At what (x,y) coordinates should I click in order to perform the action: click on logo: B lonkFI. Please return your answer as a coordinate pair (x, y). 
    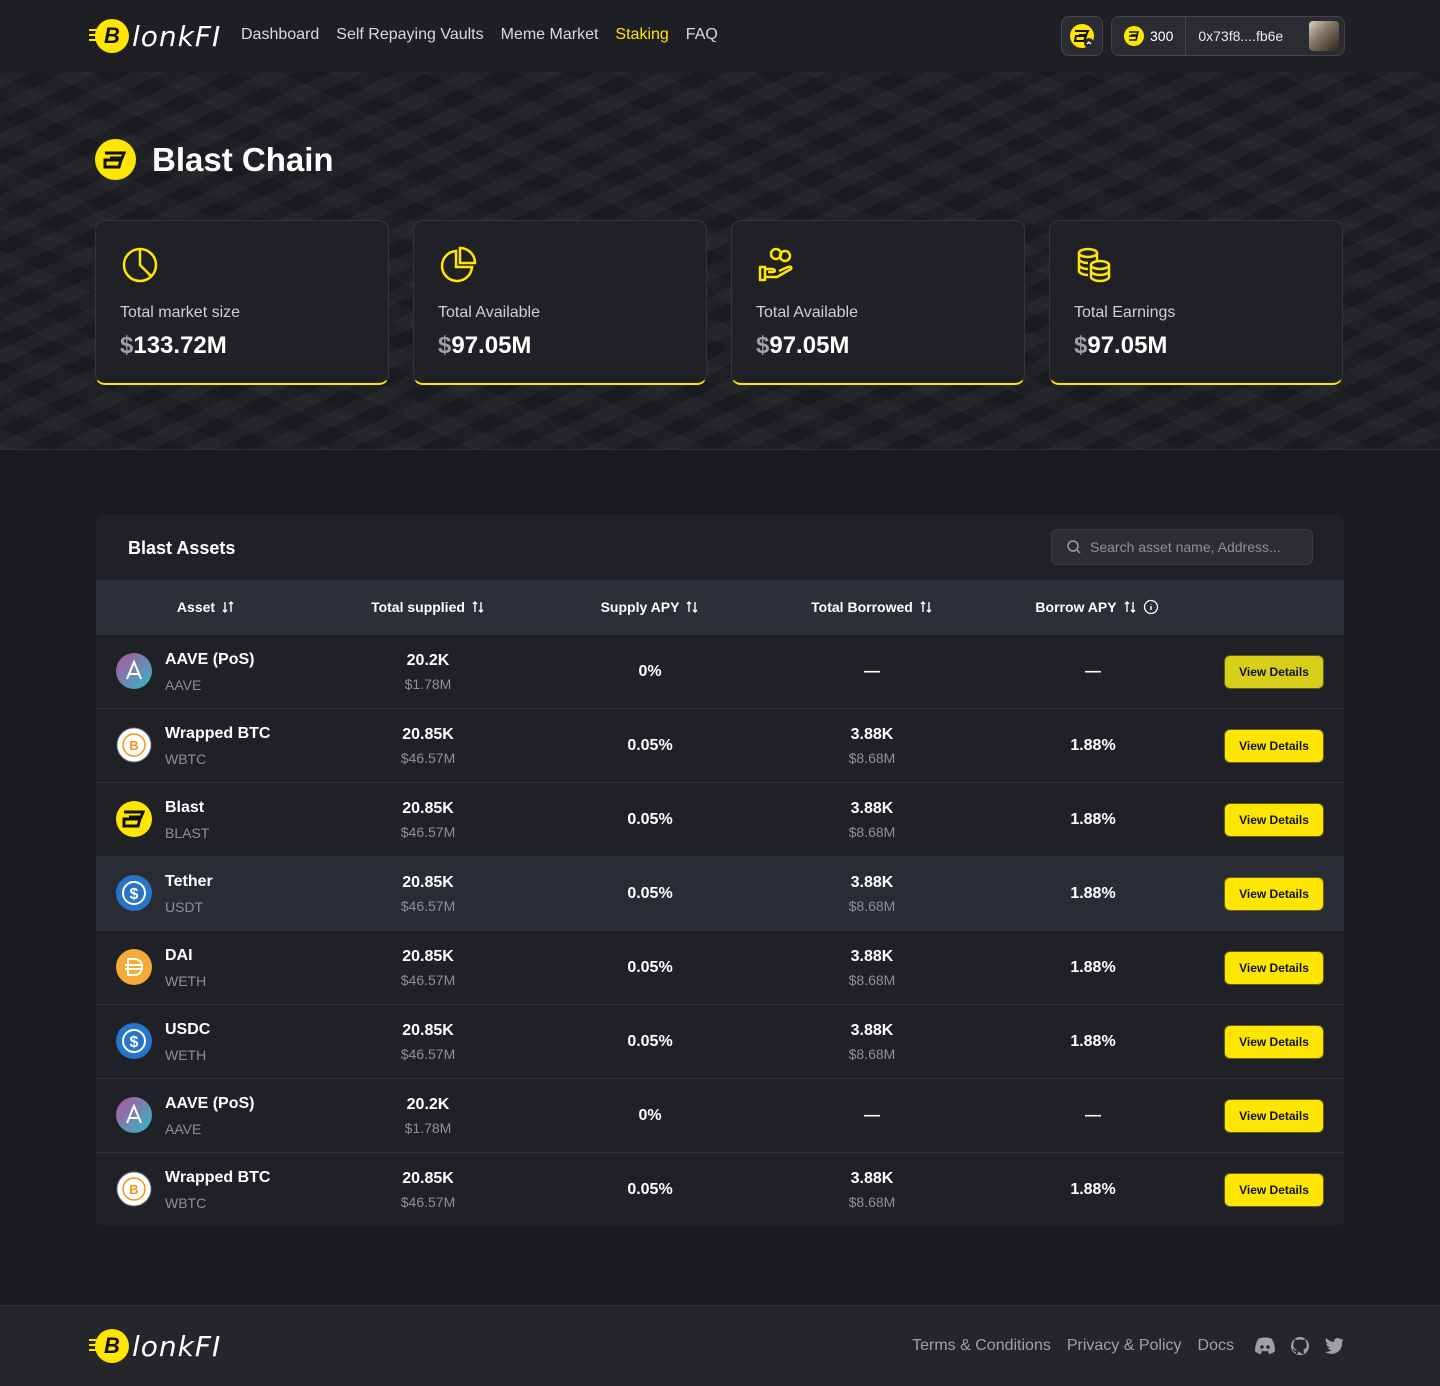
    Looking at the image, I should click on (155, 36).